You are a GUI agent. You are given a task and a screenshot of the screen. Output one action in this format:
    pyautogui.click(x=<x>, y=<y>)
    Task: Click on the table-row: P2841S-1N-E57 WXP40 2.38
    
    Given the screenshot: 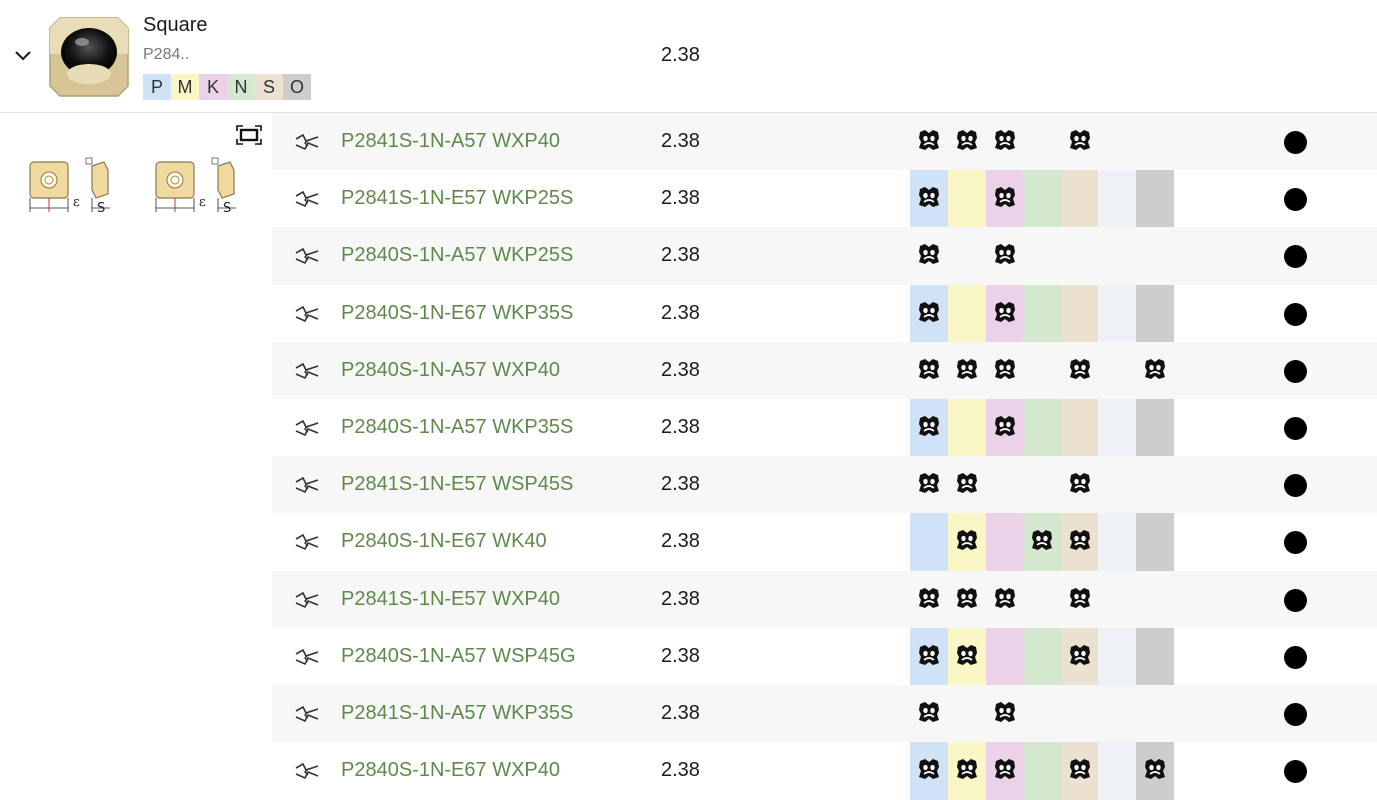 What is the action you would take?
    pyautogui.click(x=824, y=599)
    